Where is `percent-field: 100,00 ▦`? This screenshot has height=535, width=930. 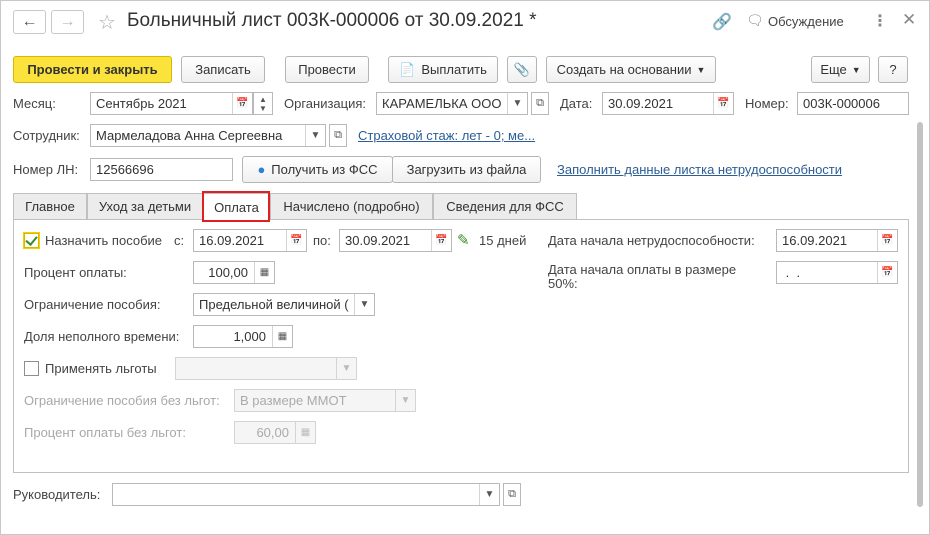
percent-field: 100,00 ▦ is located at coordinates (234, 272).